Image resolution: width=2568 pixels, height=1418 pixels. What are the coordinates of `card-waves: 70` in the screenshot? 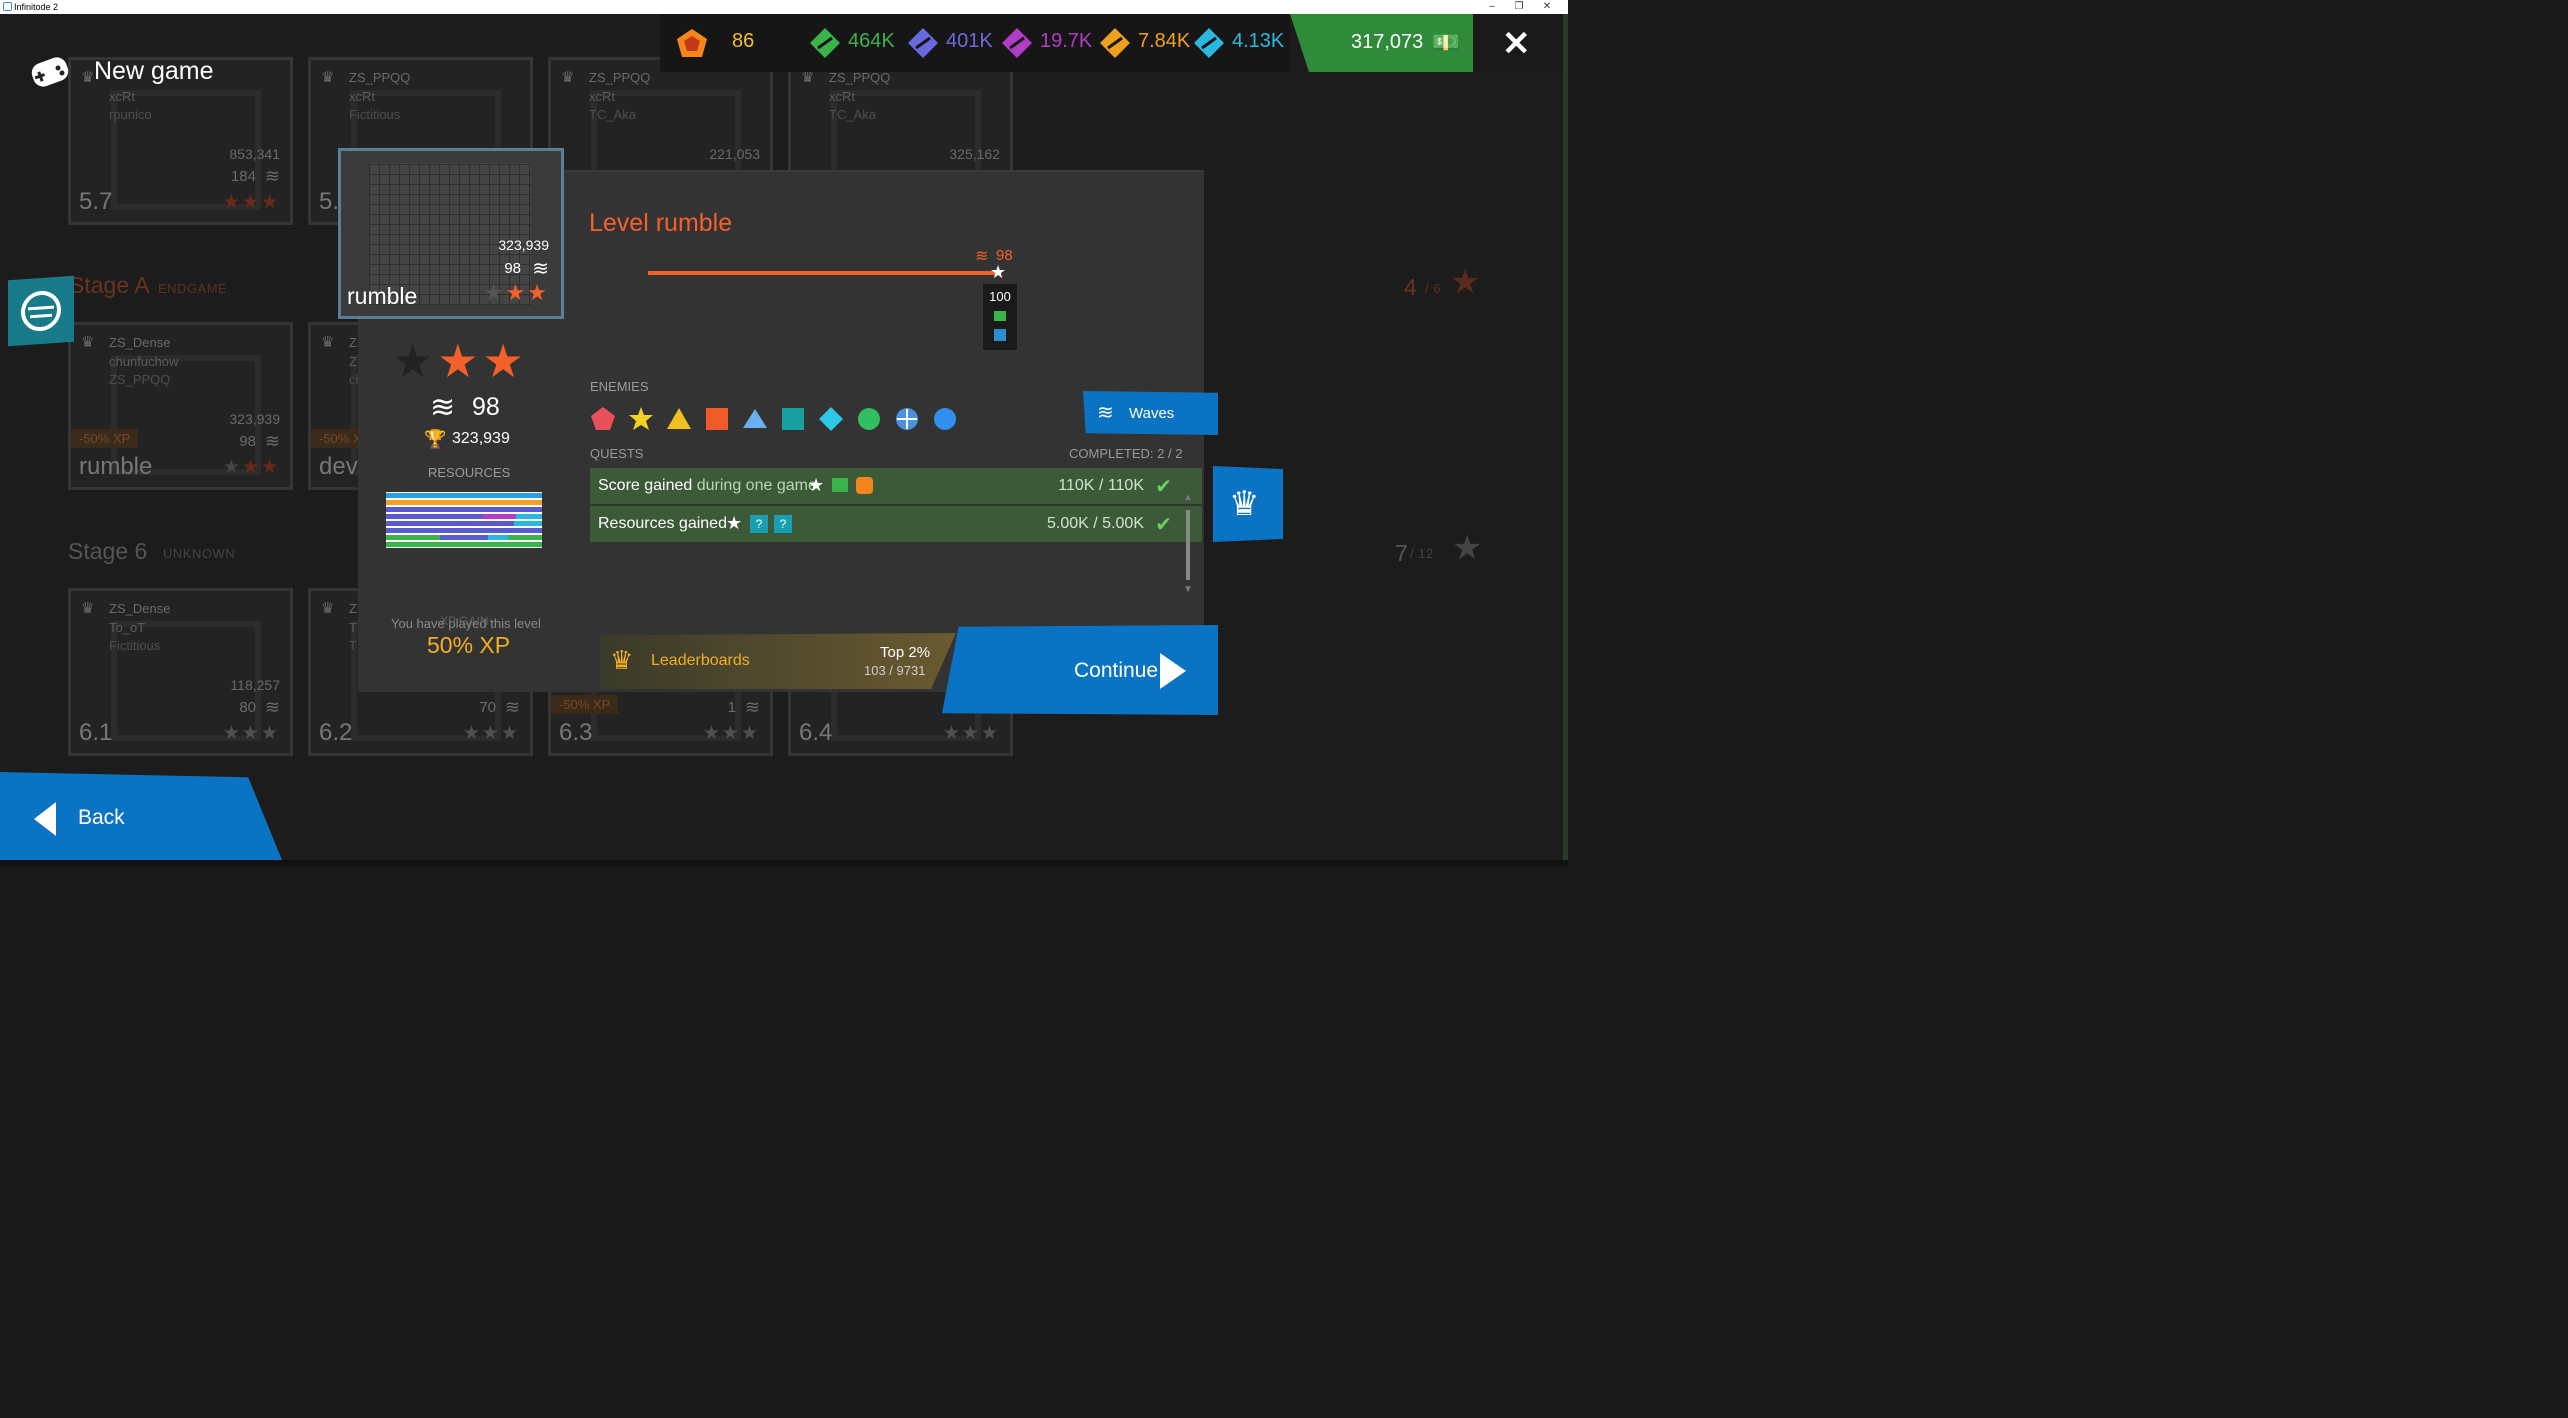 It's located at (487, 707).